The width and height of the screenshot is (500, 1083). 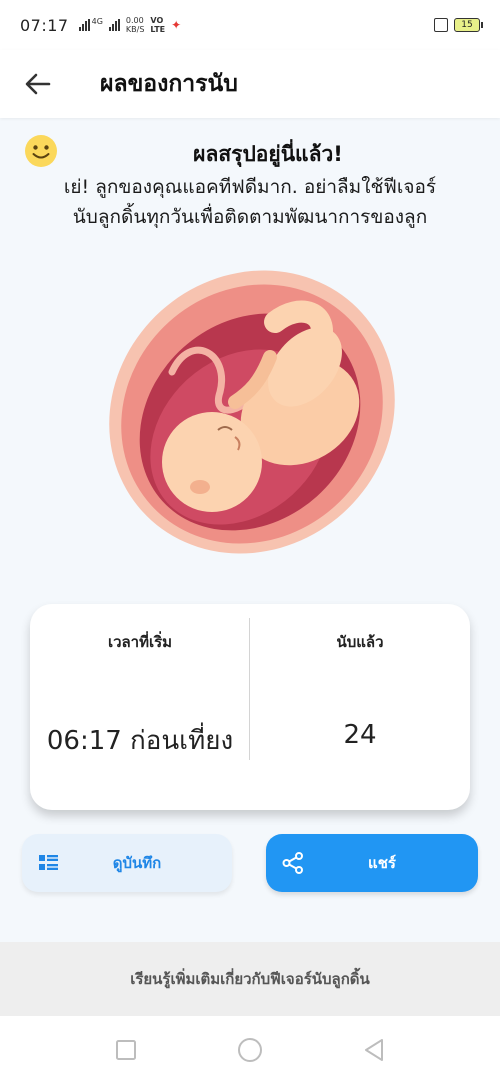 What do you see at coordinates (140, 707) in the screenshot?
I see `start-time-stat: เวลาที่เริ่ม 06:17 ก่อนเที่ยง` at bounding box center [140, 707].